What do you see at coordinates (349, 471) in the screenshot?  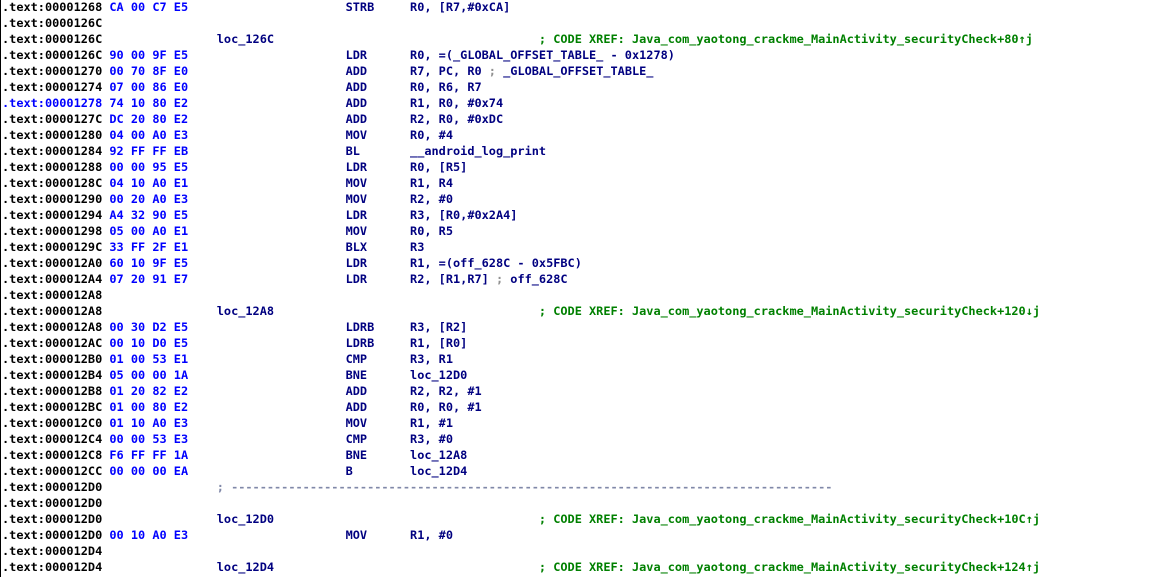 I see `mnemonic: B` at bounding box center [349, 471].